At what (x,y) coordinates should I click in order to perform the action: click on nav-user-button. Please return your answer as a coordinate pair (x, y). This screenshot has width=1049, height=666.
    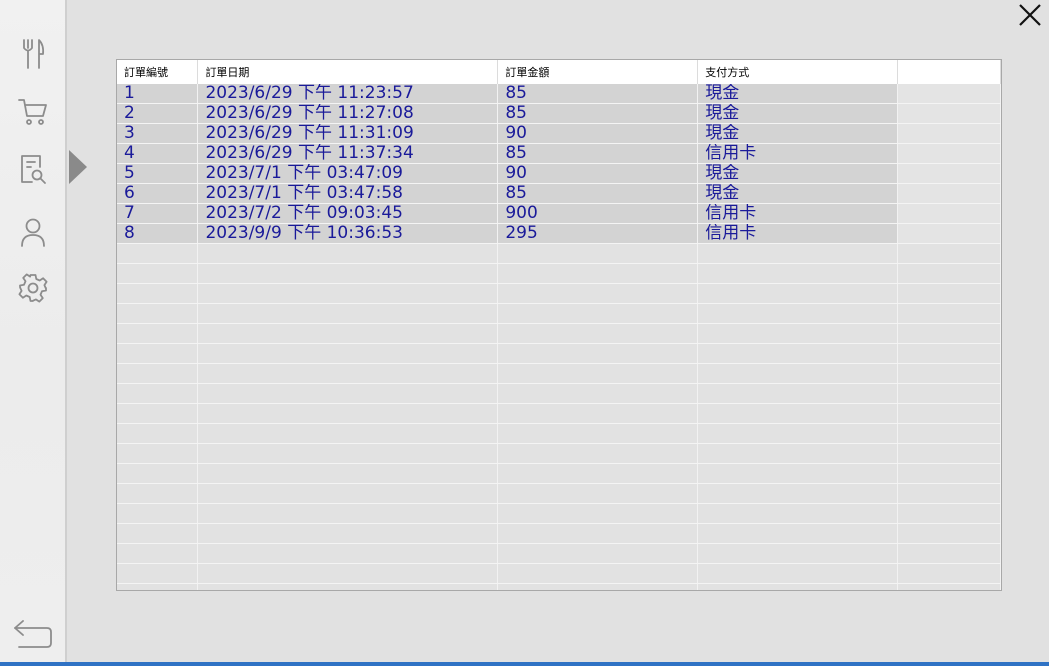
    Looking at the image, I should click on (33, 232).